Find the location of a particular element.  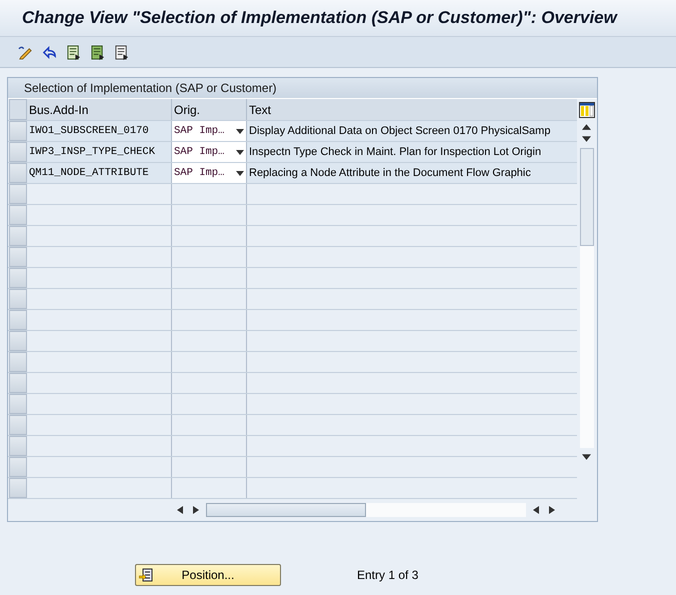

table-cell: IWO1_SUBSCREEN_0170 is located at coordinates (99, 131).